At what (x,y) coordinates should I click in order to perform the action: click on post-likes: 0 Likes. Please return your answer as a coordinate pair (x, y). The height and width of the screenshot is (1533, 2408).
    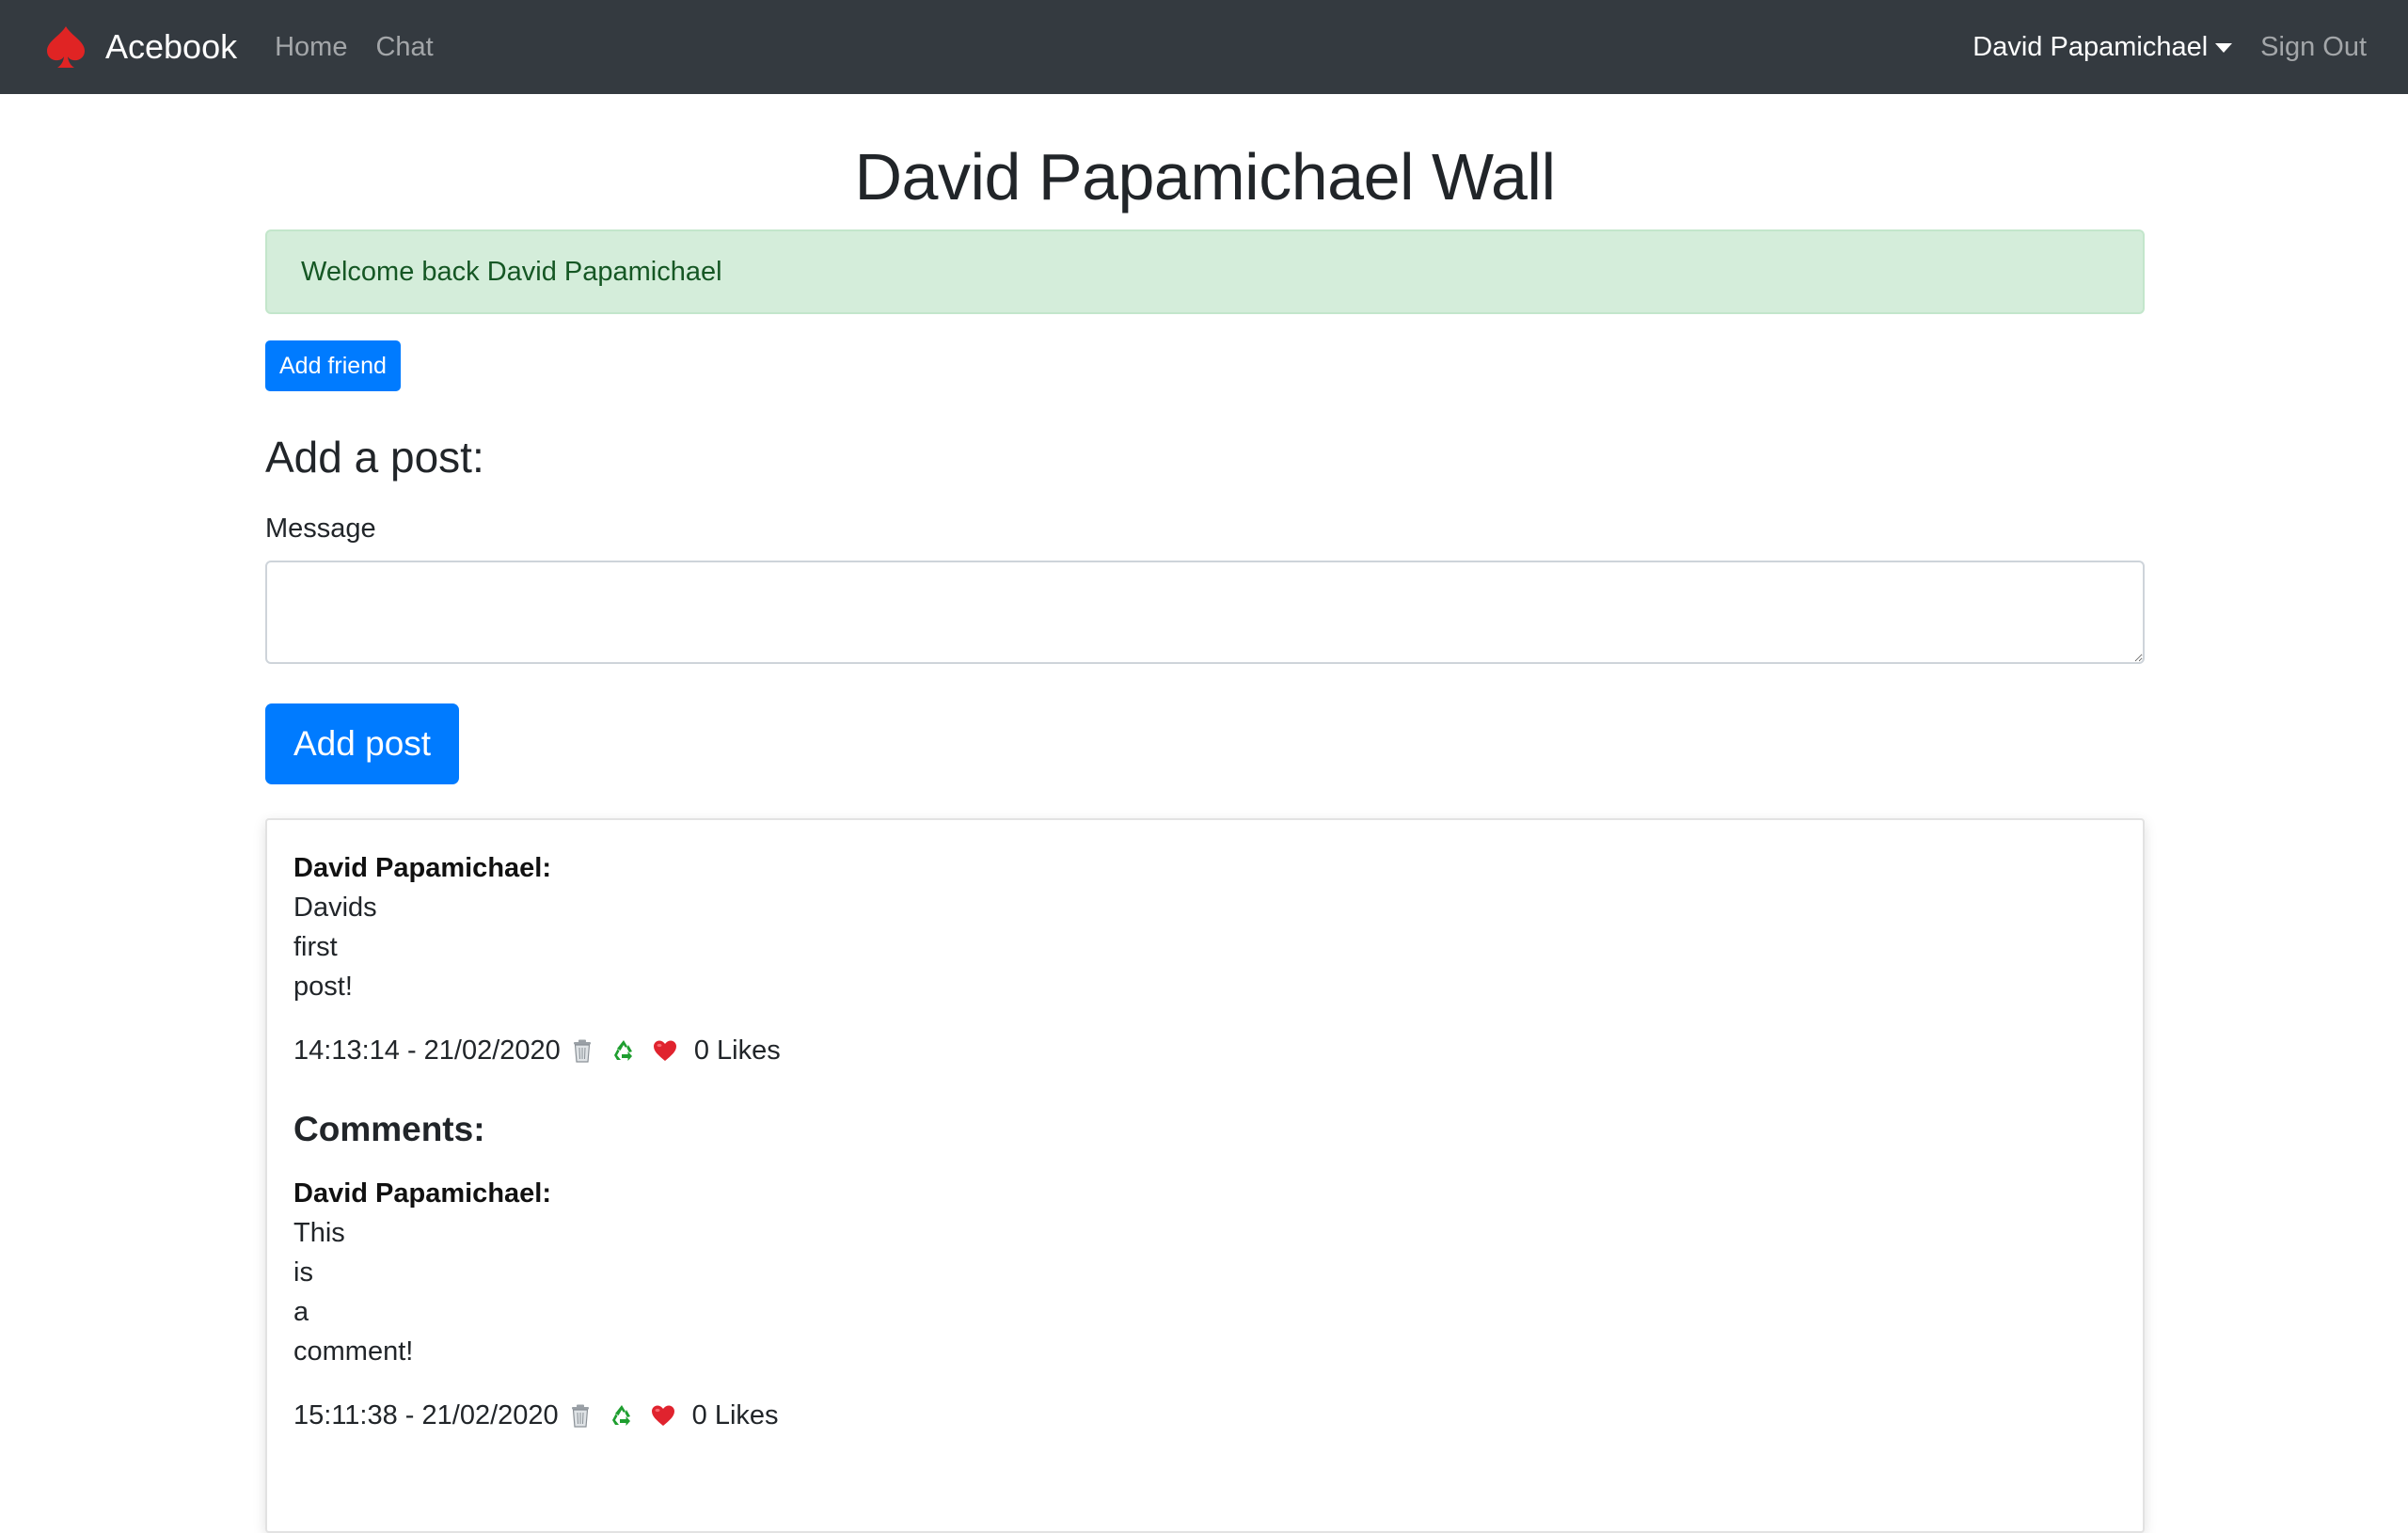
    Looking at the image, I should click on (737, 1050).